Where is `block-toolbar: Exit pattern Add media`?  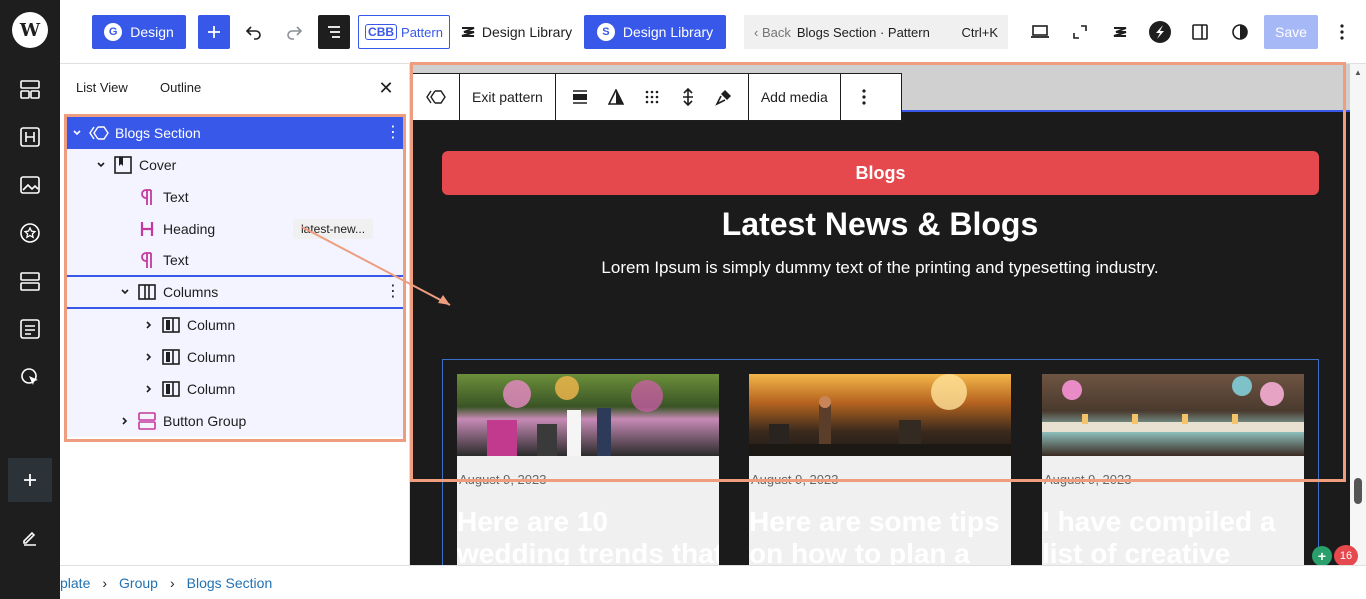
block-toolbar: Exit pattern Add media is located at coordinates (657, 97).